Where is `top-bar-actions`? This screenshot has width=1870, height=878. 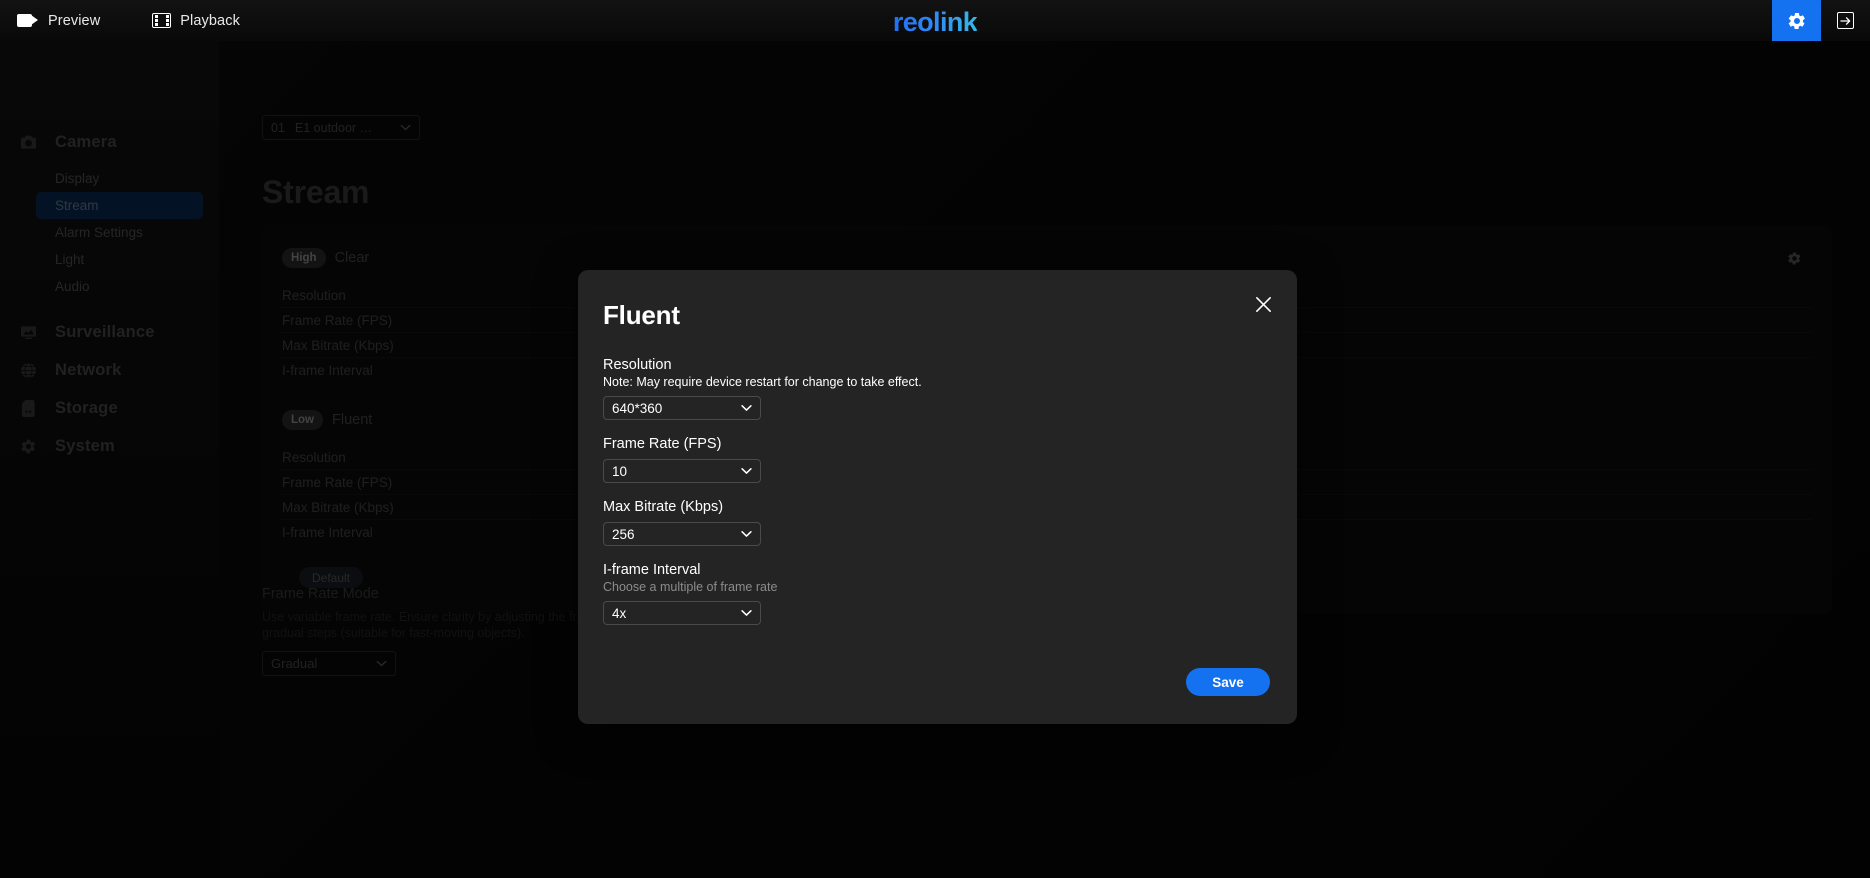 top-bar-actions is located at coordinates (1821, 20).